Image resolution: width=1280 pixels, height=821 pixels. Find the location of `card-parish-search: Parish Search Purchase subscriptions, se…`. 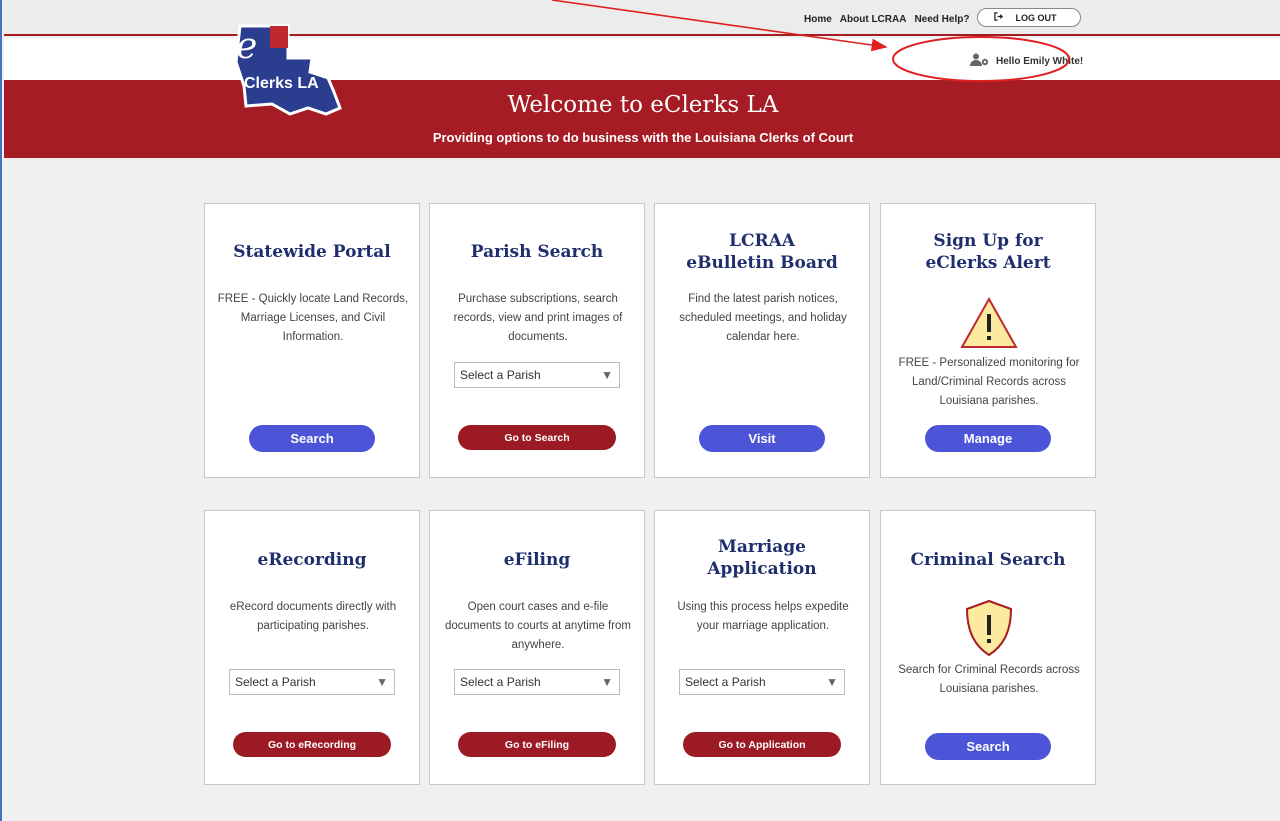

card-parish-search: Parish Search Purchase subscriptions, se… is located at coordinates (537, 340).